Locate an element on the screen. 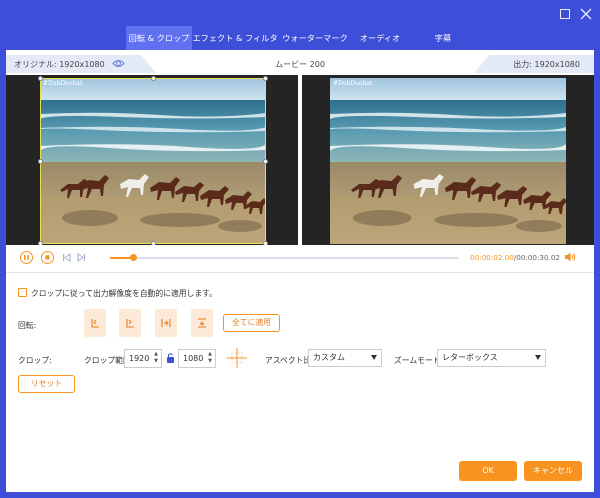 The height and width of the screenshot is (498, 600). aspect-ratio-select: カスタム is located at coordinates (345, 358).